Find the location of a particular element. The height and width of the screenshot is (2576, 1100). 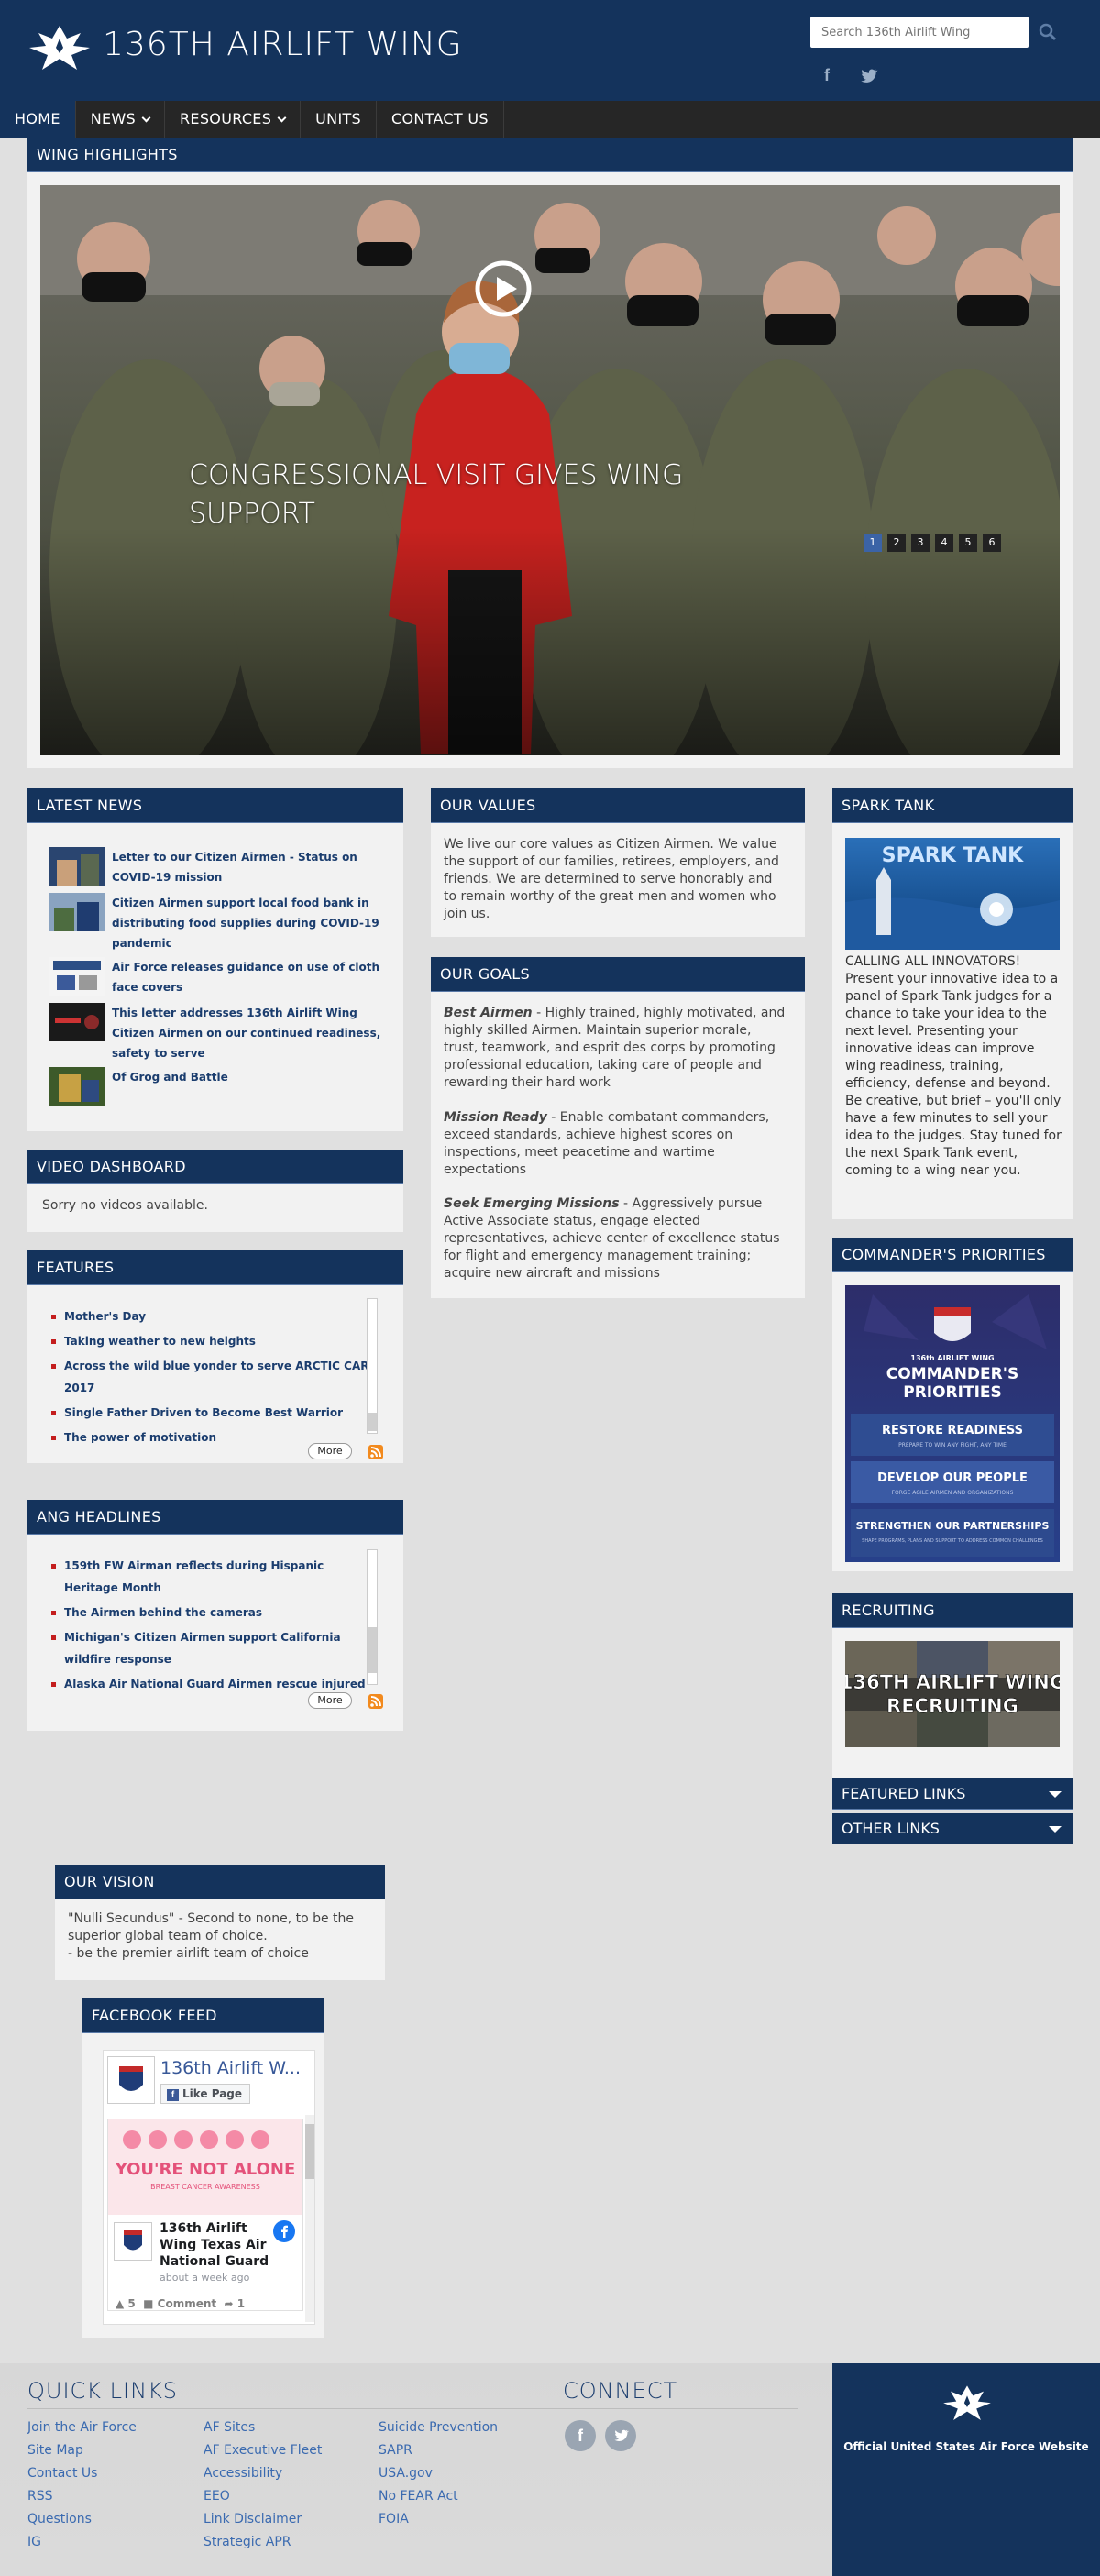

footer-link: Strategic APR is located at coordinates (263, 2543).